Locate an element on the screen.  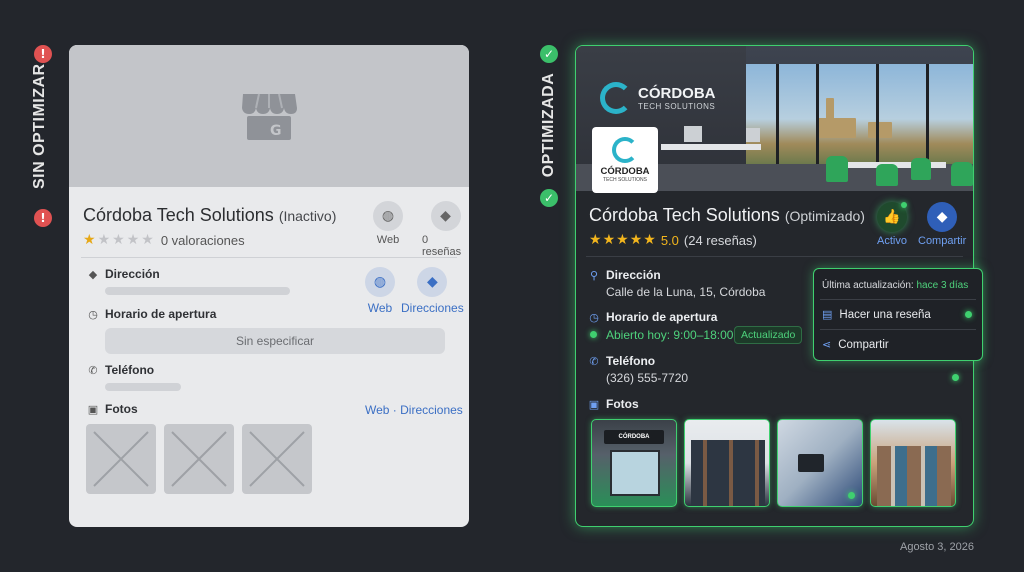
business-name: Córdoba Tech Solutions (Optimizado) is located at coordinates (727, 215).